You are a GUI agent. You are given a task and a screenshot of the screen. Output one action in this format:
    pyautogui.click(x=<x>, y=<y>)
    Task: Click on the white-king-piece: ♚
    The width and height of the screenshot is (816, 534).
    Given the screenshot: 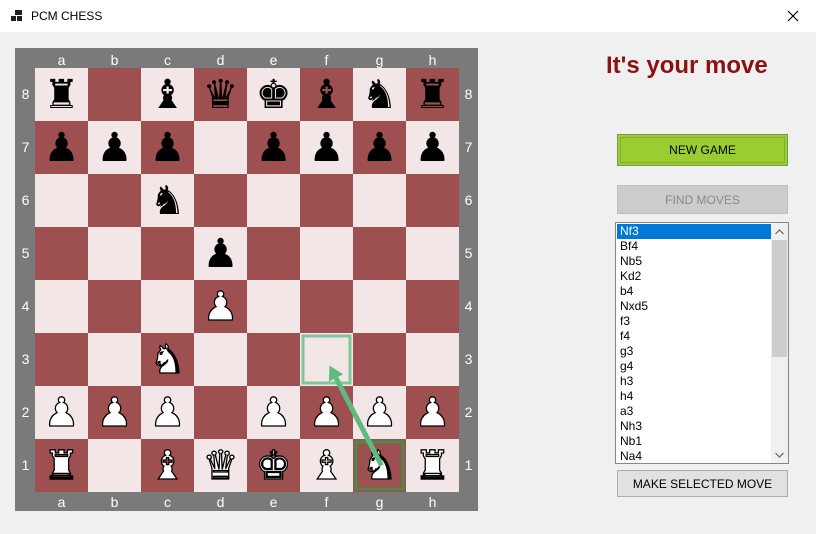 What is the action you would take?
    pyautogui.click(x=273, y=465)
    